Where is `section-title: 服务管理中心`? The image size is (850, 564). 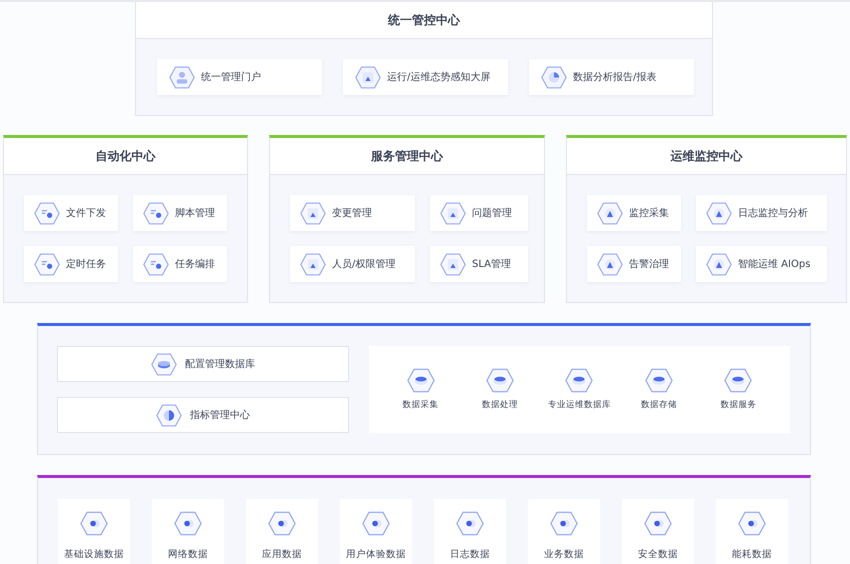 section-title: 服务管理中心 is located at coordinates (407, 156).